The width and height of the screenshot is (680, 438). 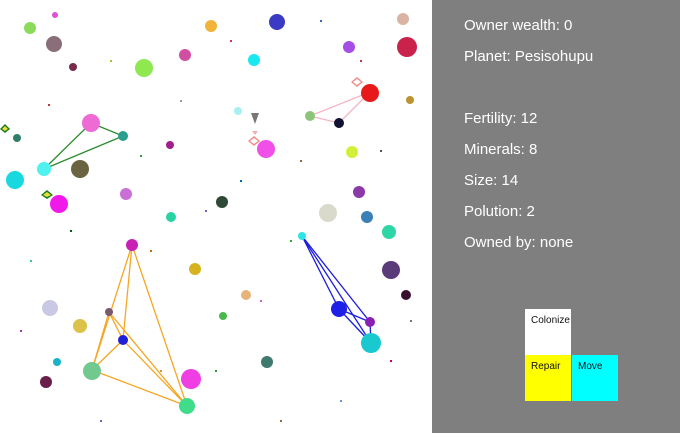 I want to click on pollution-stat: Polution: 2, so click(x=499, y=211).